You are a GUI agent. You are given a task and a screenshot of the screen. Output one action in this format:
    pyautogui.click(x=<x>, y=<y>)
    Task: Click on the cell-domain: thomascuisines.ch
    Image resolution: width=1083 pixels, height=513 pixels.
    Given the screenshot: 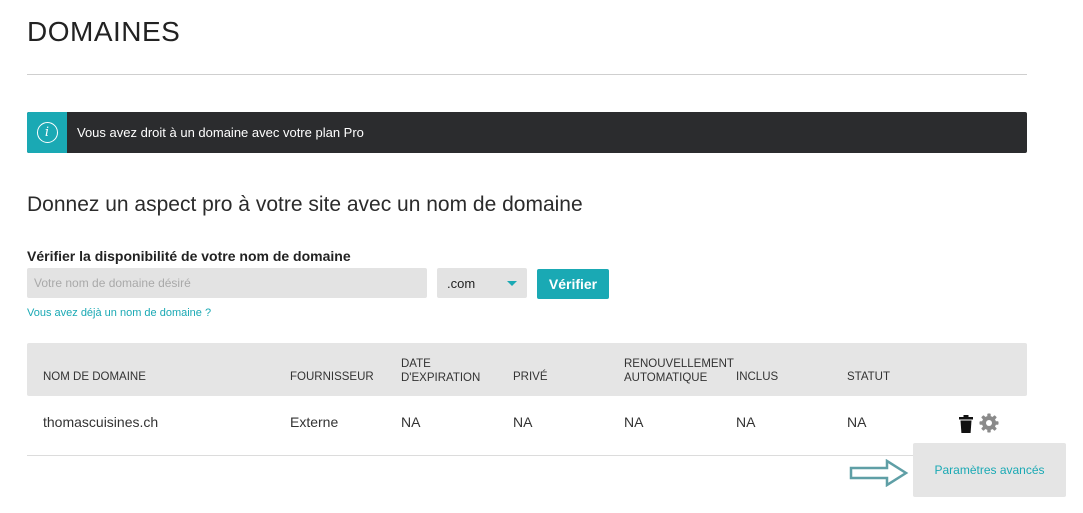 What is the action you would take?
    pyautogui.click(x=101, y=422)
    